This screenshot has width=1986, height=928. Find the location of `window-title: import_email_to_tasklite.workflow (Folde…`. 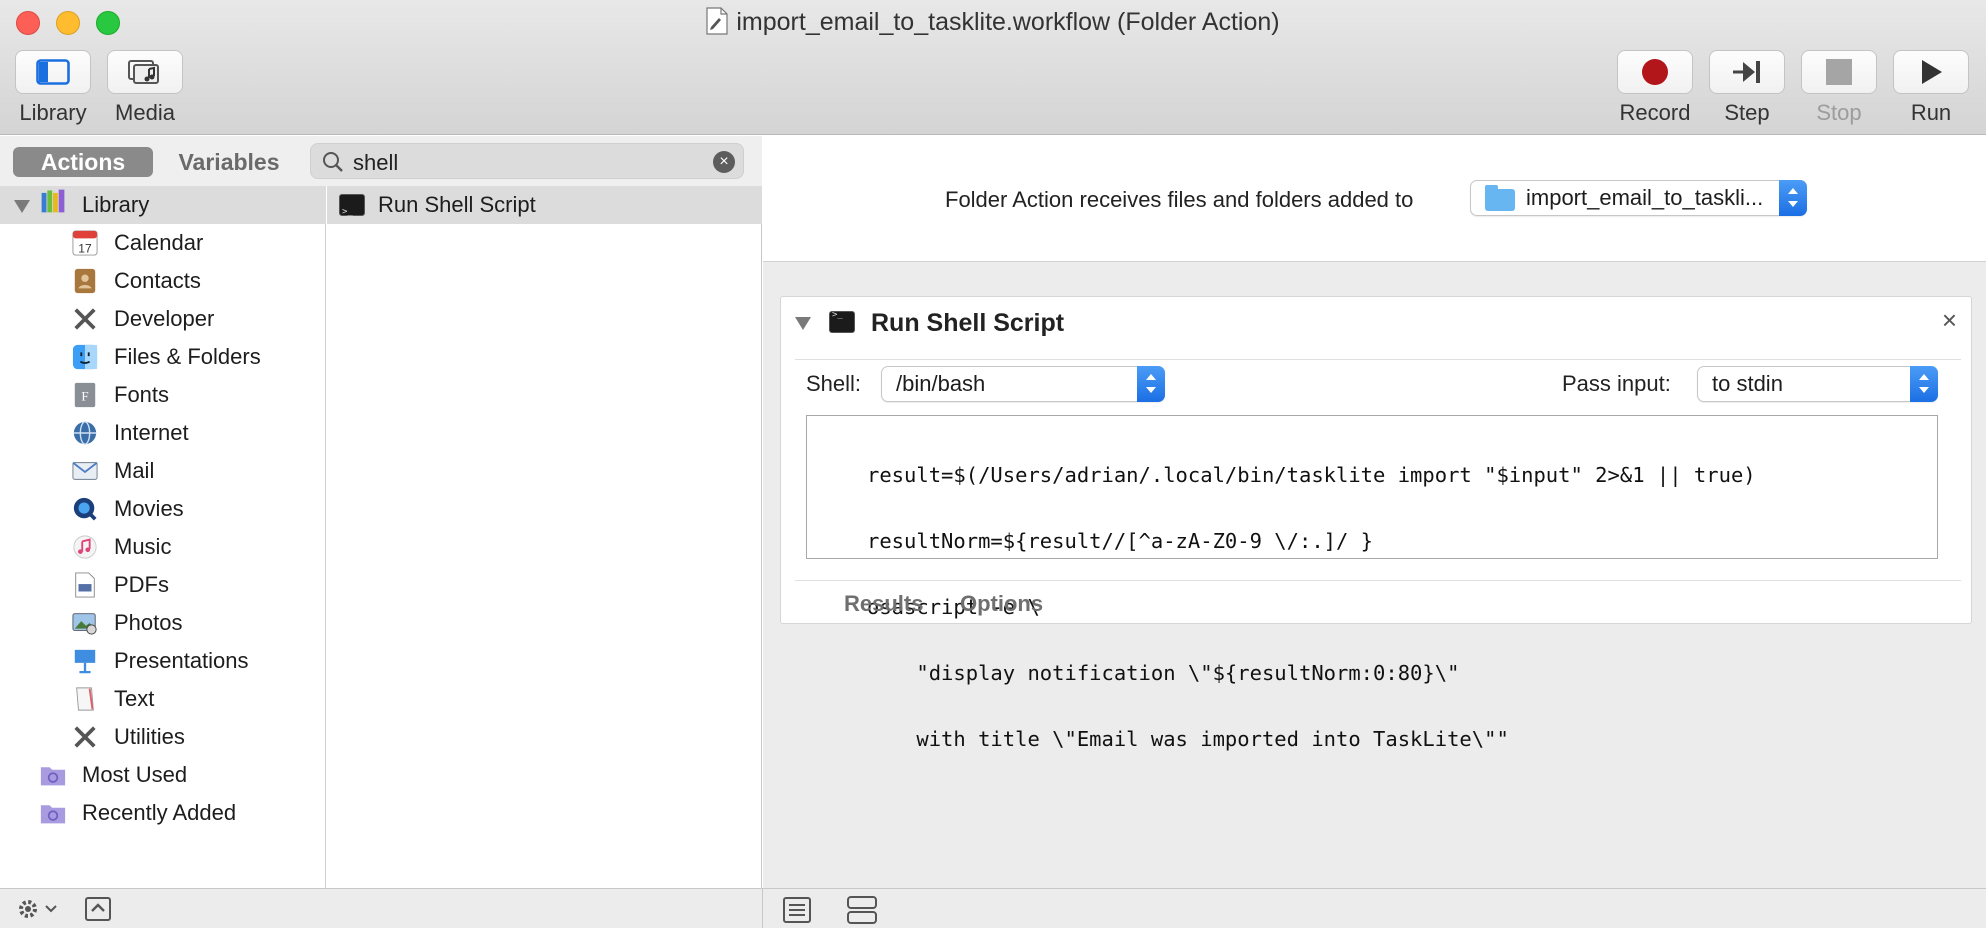

window-title: import_email_to_tasklite.workflow (Folde… is located at coordinates (1008, 22).